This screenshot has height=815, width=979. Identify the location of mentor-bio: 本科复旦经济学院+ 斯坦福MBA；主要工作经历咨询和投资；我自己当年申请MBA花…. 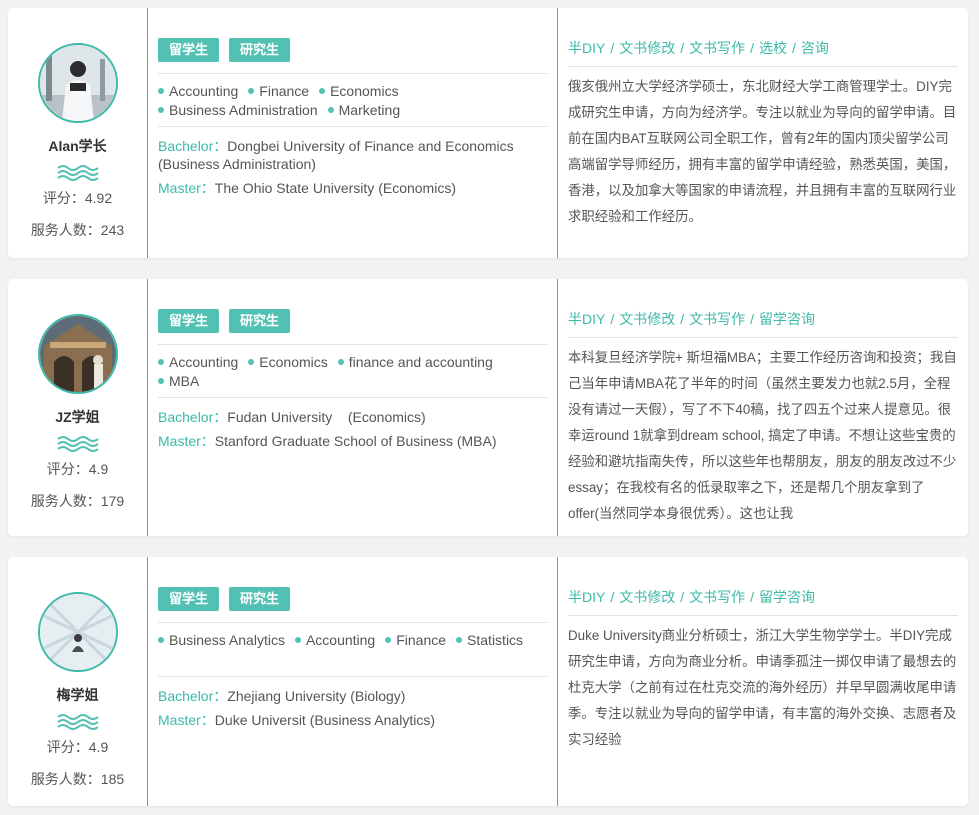
(762, 435).